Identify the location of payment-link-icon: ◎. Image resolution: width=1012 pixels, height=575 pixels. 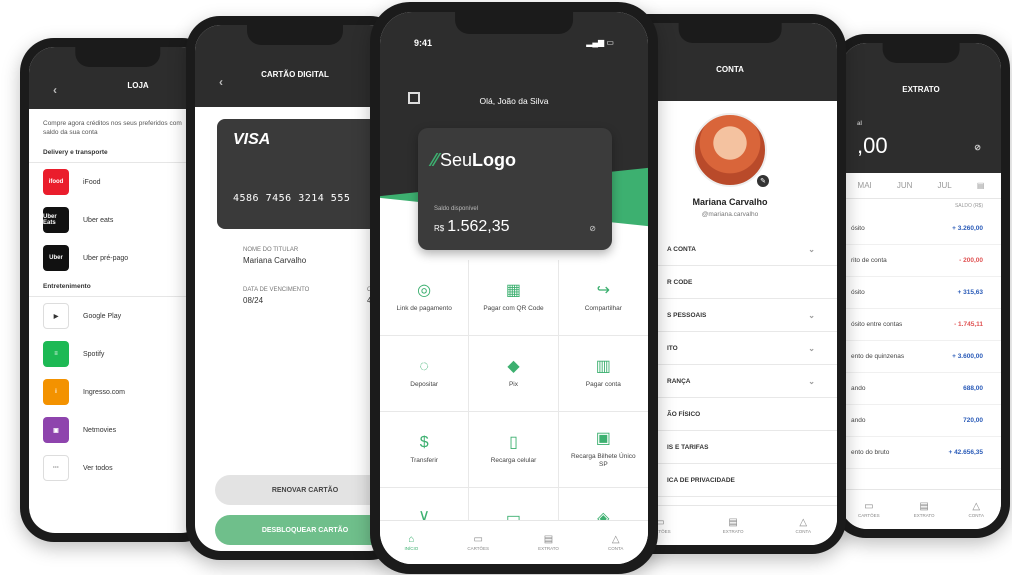
(424, 290).